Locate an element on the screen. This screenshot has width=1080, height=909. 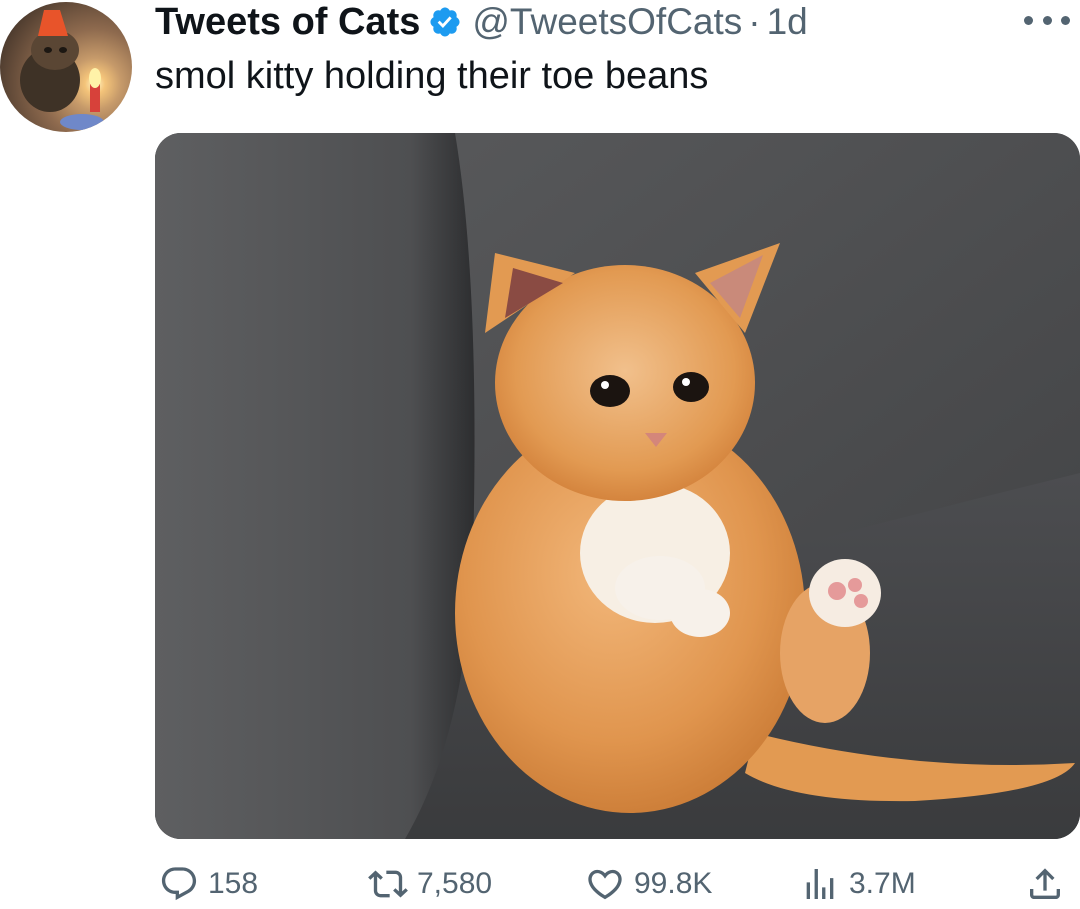
views-button: 3.7M is located at coordinates (858, 884).